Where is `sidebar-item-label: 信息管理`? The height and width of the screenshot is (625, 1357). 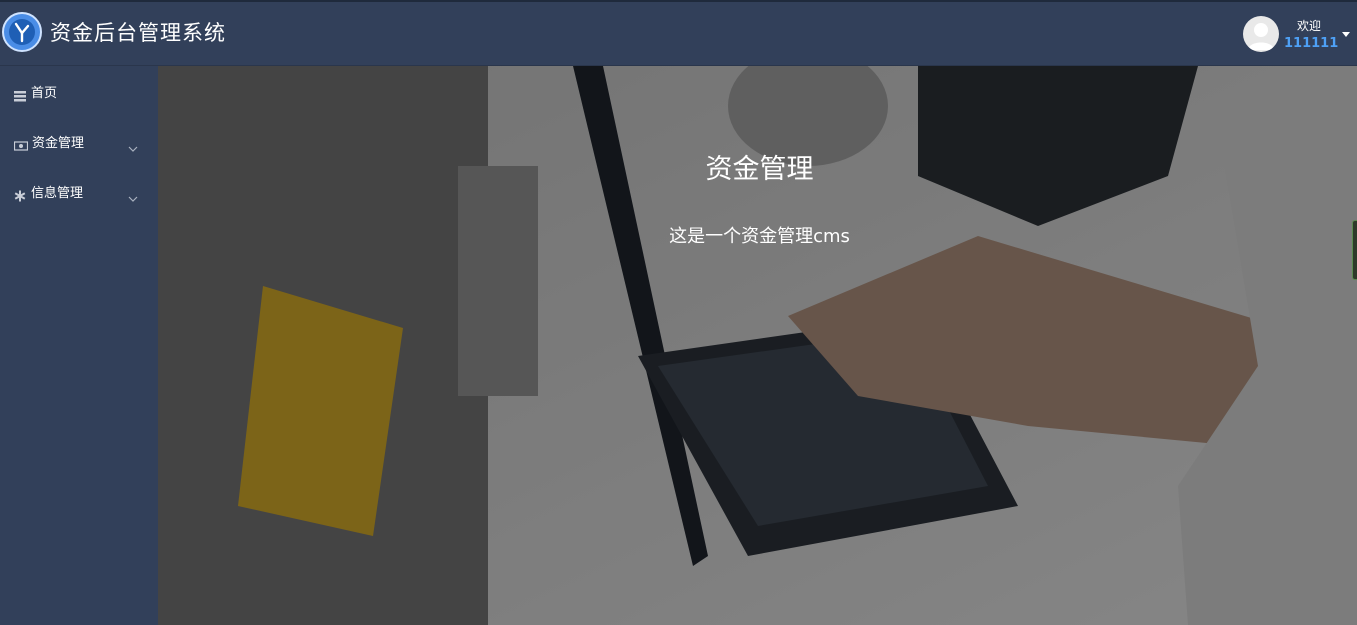
sidebar-item-label: 信息管理 is located at coordinates (57, 193).